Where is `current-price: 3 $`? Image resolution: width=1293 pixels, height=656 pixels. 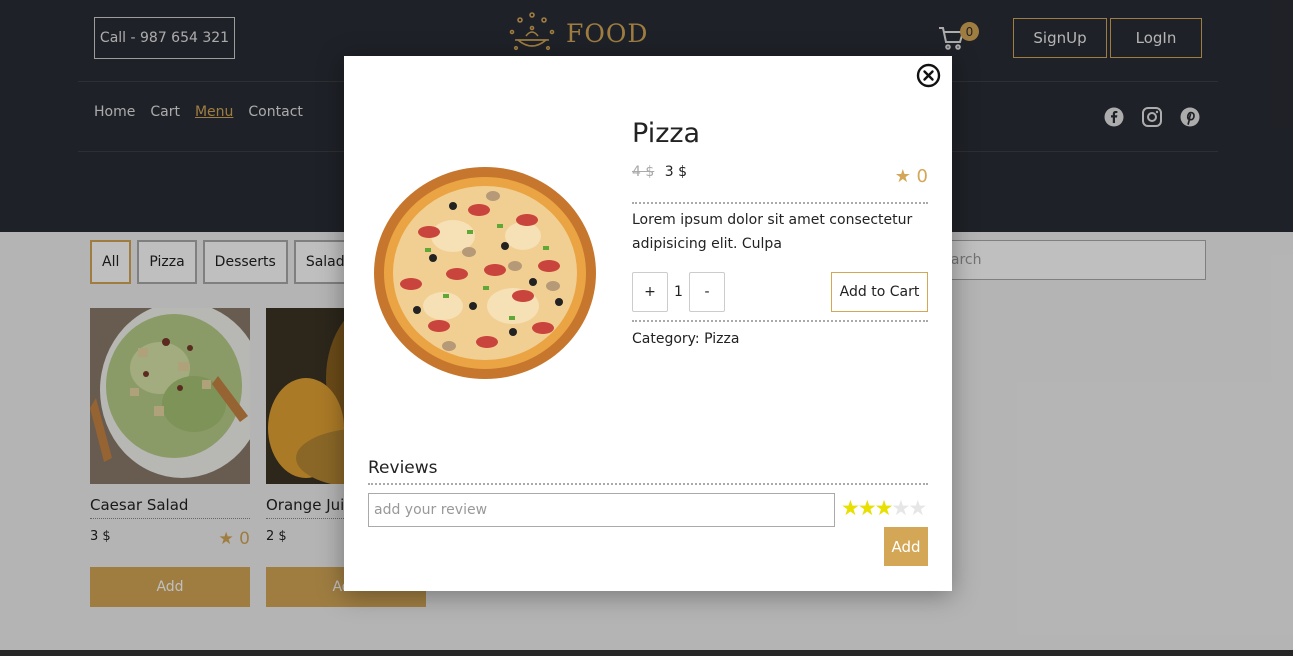
current-price: 3 $ is located at coordinates (675, 172).